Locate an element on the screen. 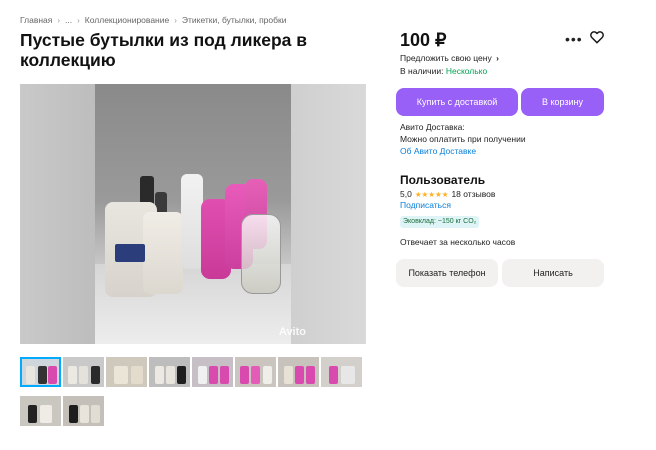 The height and width of the screenshot is (450, 656). thumbnail-strip is located at coordinates (193, 391).